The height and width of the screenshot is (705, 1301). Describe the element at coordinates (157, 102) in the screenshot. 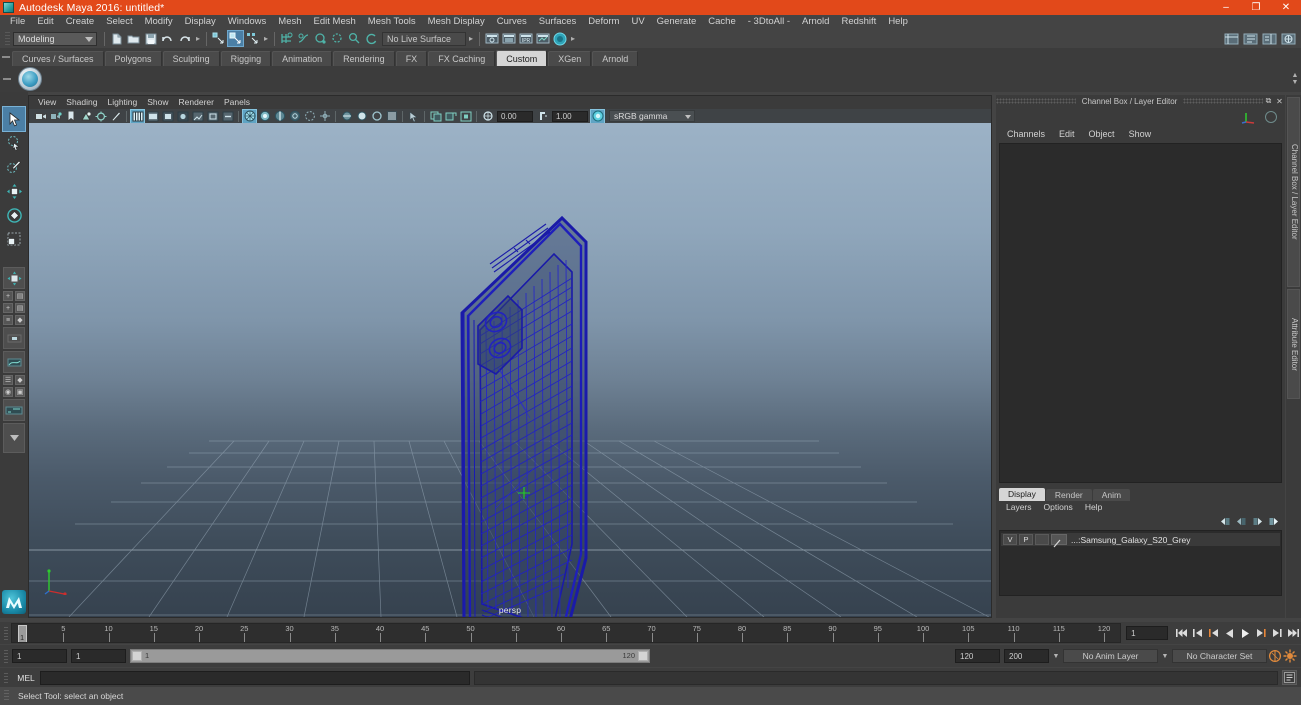

I see `viewport-menu-show: Show` at that location.